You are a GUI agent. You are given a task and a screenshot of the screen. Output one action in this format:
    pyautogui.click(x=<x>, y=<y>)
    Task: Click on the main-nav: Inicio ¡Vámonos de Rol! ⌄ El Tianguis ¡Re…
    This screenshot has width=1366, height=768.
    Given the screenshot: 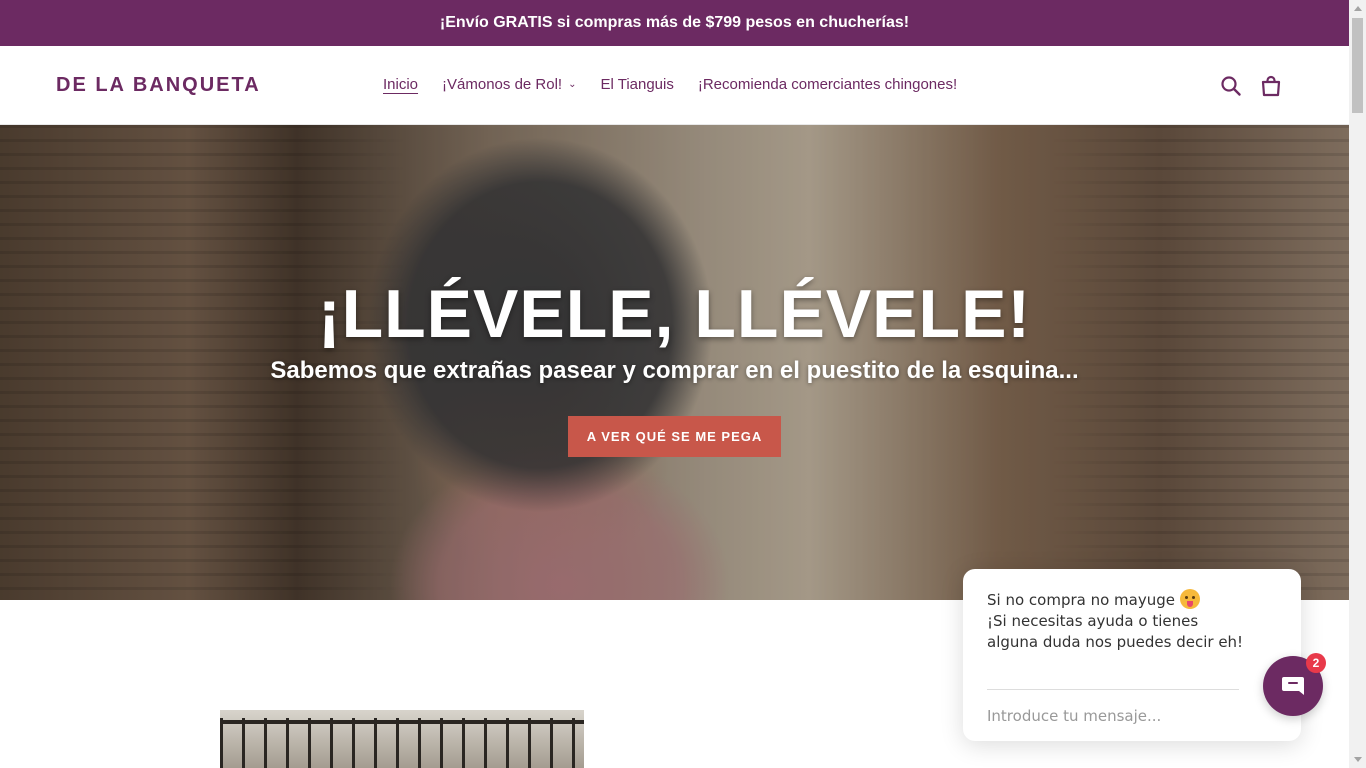 What is the action you would take?
    pyautogui.click(x=682, y=84)
    